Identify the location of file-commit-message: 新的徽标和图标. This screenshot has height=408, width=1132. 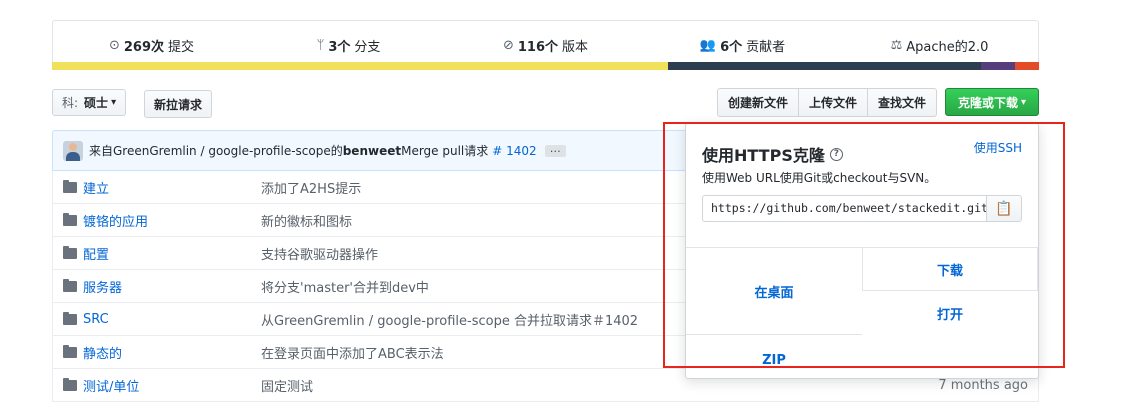
(306, 220).